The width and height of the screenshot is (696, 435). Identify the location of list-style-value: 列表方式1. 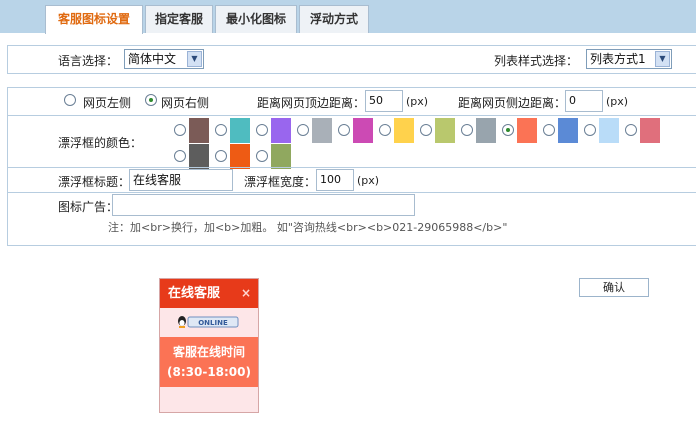
(618, 59).